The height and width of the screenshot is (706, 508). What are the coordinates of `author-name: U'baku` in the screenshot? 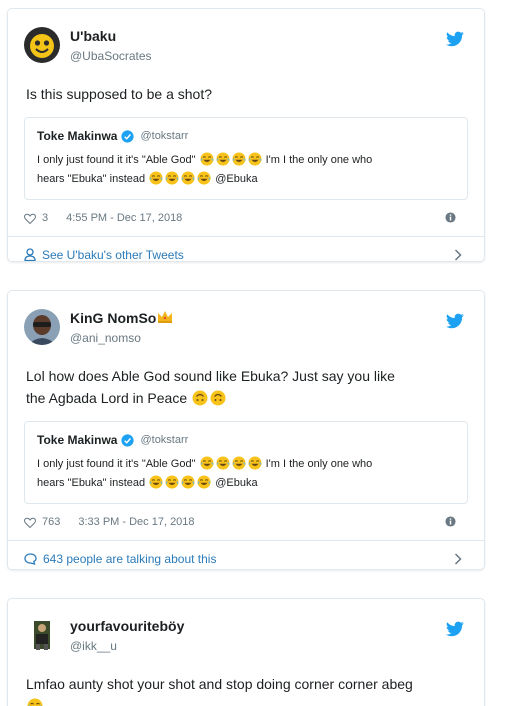 It's located at (93, 36).